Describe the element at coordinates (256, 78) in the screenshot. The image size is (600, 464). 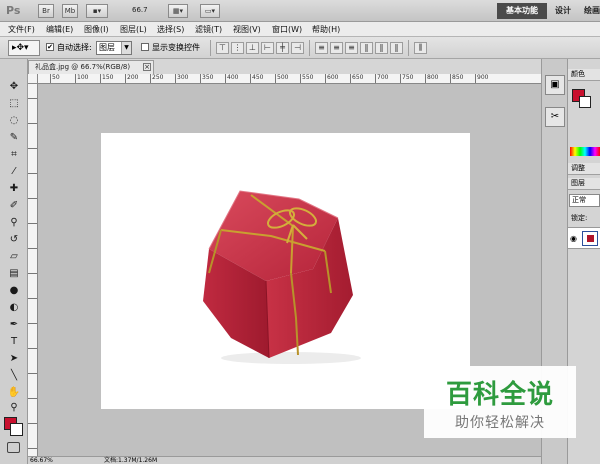
I see `ruler-label: 450` at that location.